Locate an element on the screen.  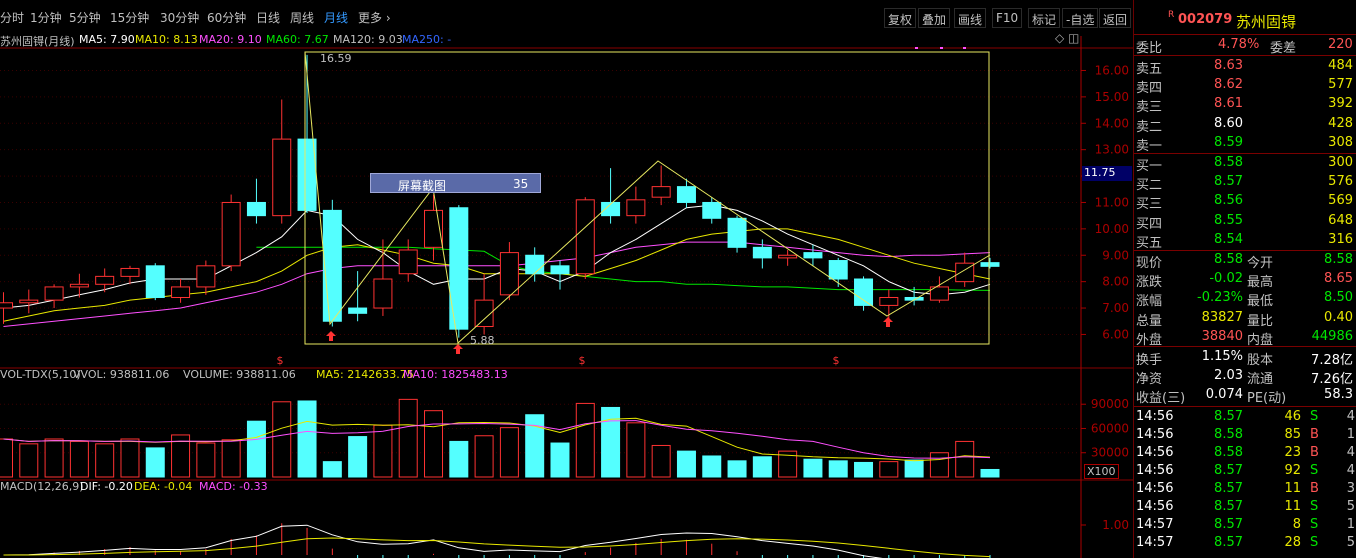
bid-price: 8.55 is located at coordinates (1228, 220).